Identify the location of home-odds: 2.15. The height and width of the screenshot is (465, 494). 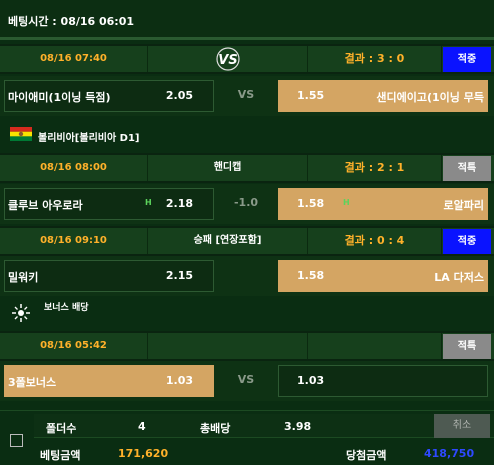
(179, 275).